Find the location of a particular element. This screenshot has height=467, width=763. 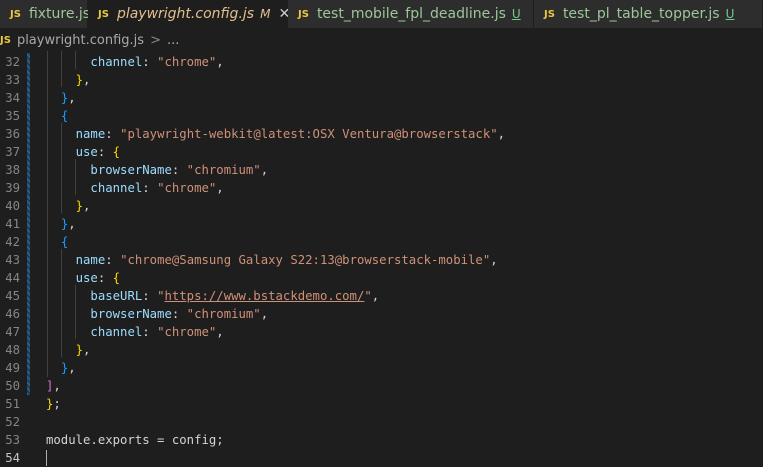

line-number: 45 is located at coordinates (12, 296).